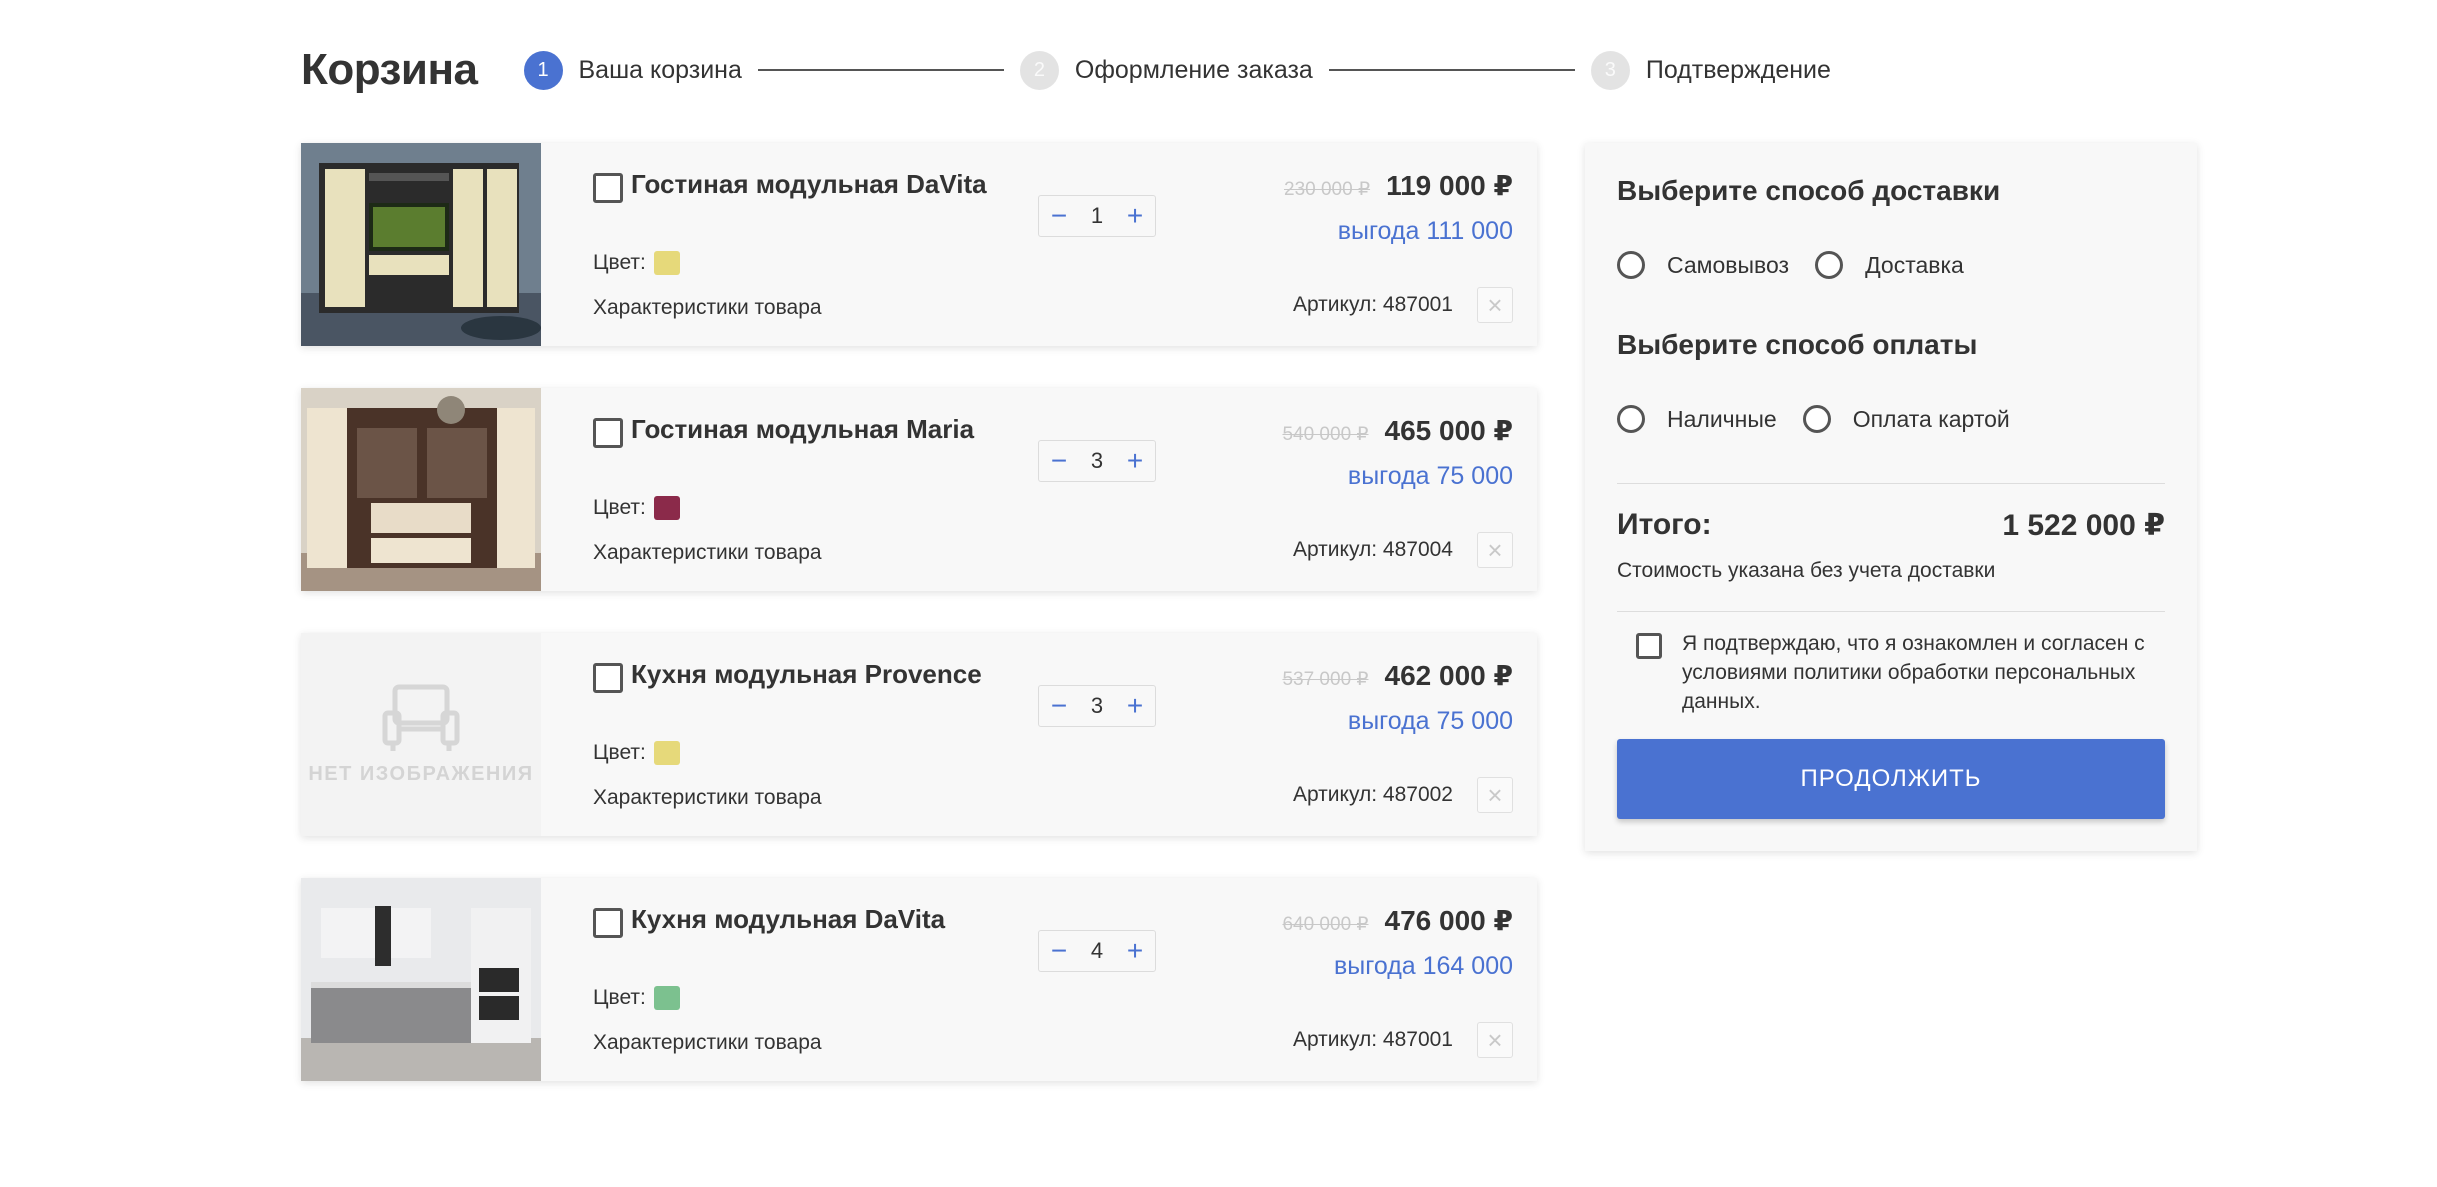  I want to click on step-label: Подтверждение, so click(1738, 69).